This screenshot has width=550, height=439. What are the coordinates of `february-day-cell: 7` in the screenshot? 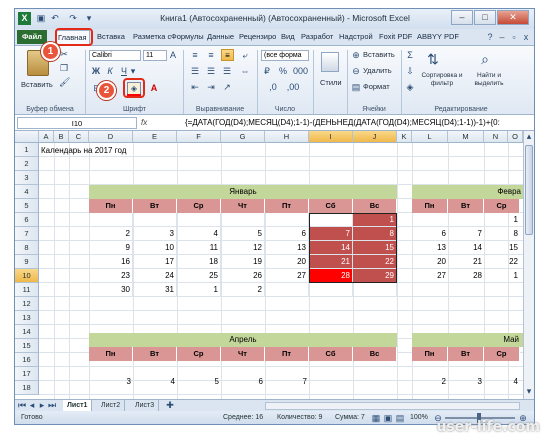 It's located at (466, 234).